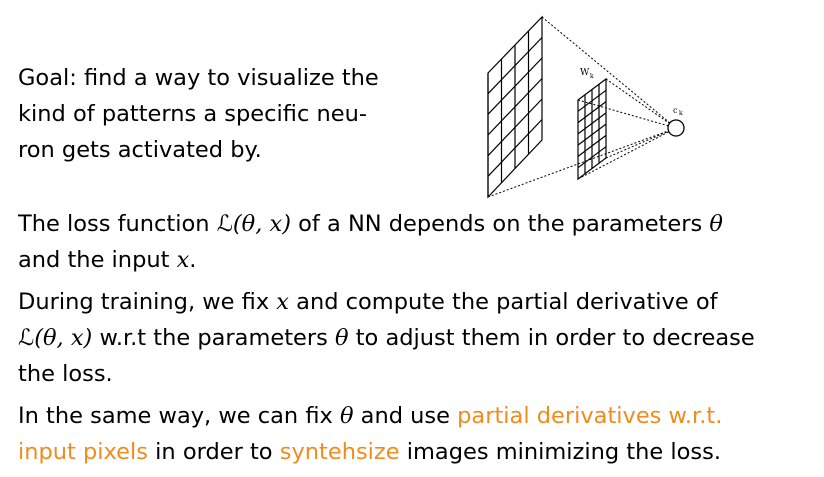 Image resolution: width=824 pixels, height=477 pixels. What do you see at coordinates (405, 416) in the screenshot?
I see `p3-text-2: and use` at bounding box center [405, 416].